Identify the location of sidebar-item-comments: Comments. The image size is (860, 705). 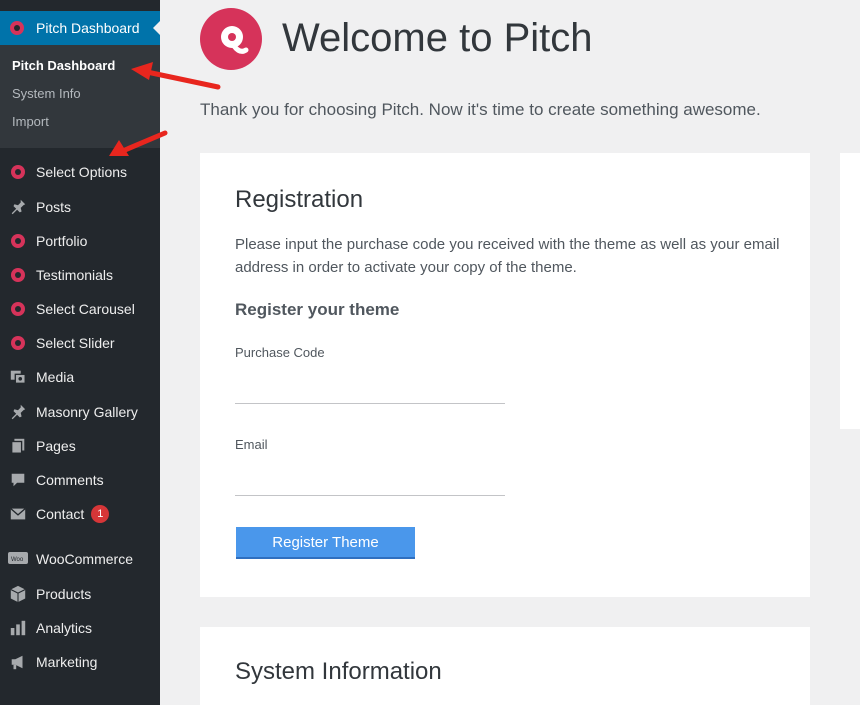
(80, 480).